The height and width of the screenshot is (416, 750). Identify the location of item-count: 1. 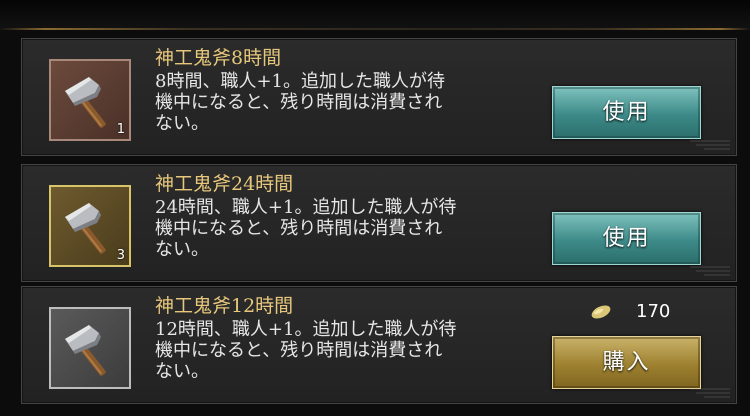
(120, 129).